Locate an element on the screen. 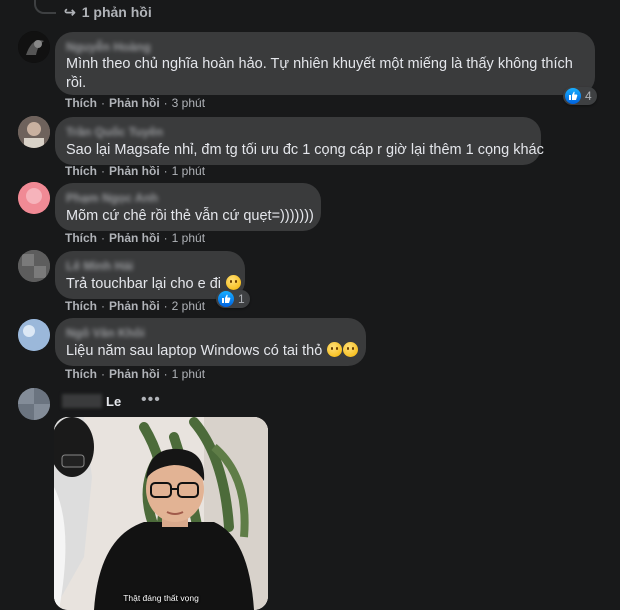  comment-time: 2 phút is located at coordinates (188, 306).